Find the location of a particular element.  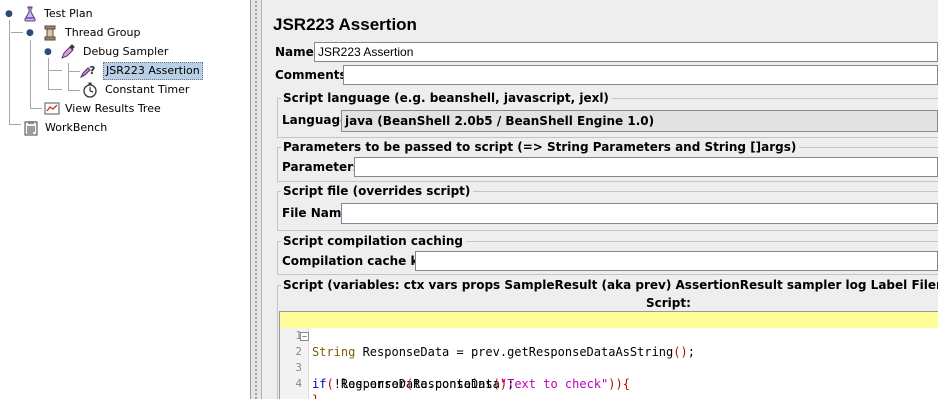

tree-node-label: View Results Tree is located at coordinates (113, 108).